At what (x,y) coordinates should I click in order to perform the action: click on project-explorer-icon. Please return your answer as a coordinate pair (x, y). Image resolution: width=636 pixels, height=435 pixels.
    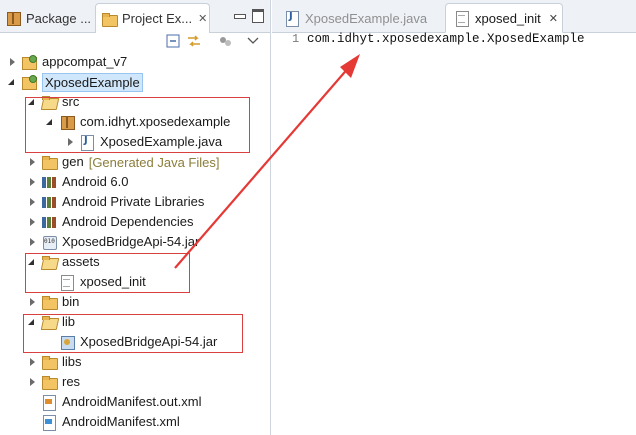
    Looking at the image, I should click on (109, 19).